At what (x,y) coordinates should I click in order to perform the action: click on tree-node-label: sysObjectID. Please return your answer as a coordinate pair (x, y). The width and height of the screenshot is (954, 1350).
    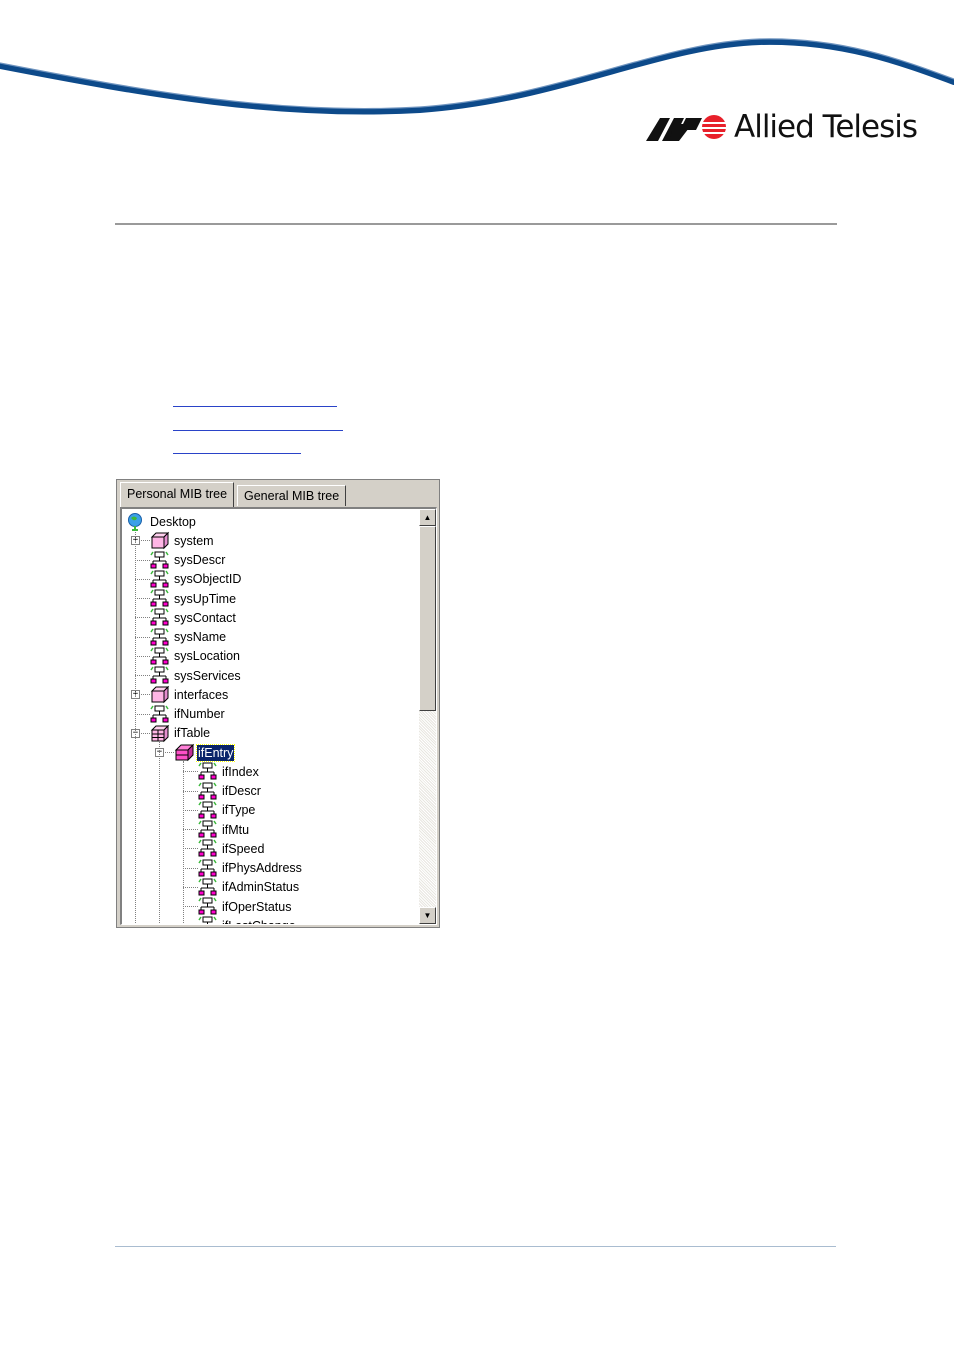
    Looking at the image, I should click on (208, 579).